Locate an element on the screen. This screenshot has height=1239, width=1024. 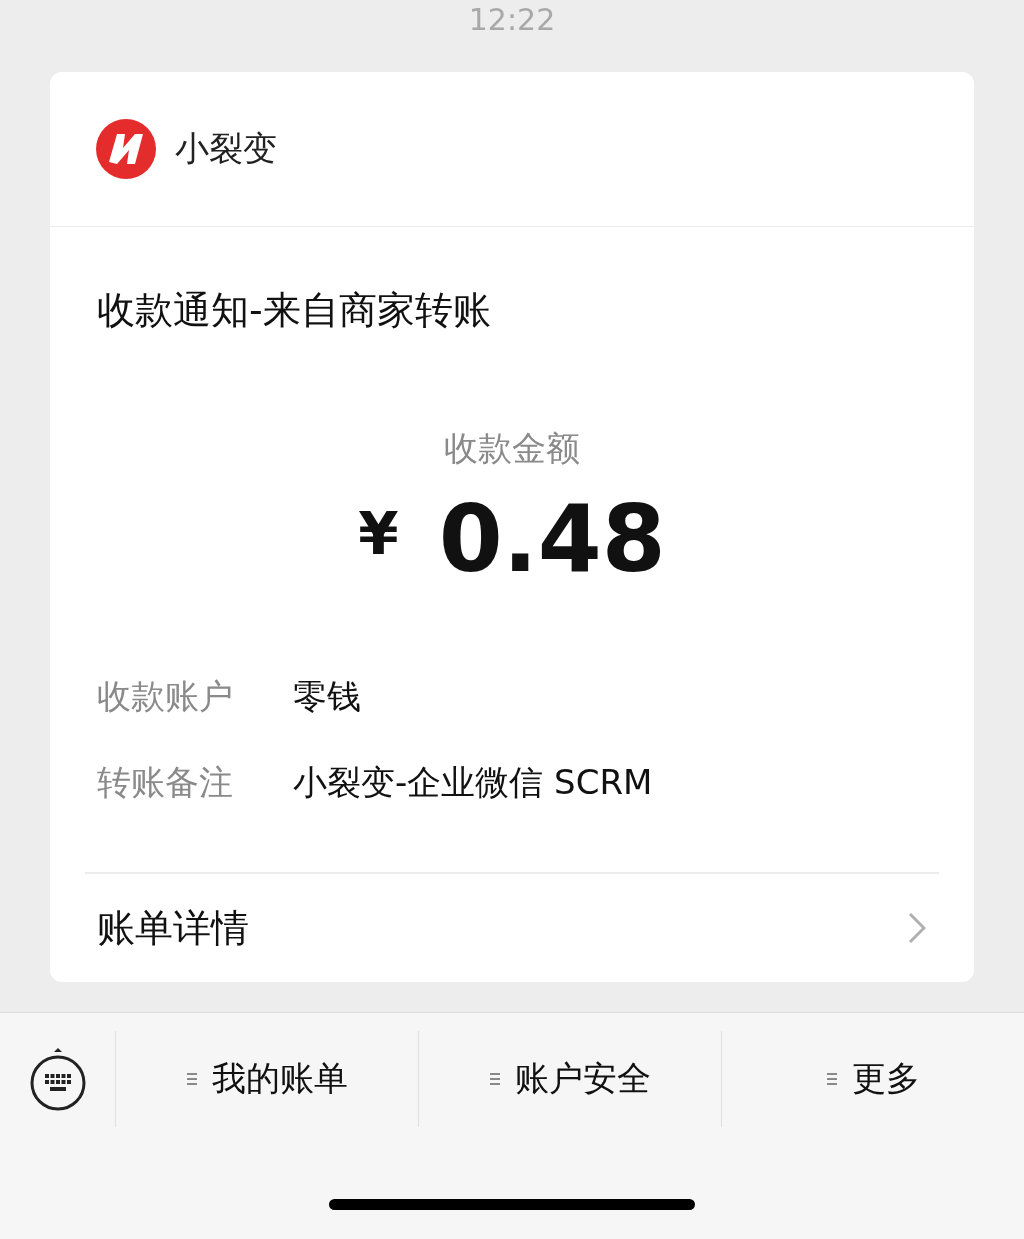
menu-button: 我的账单 is located at coordinates (267, 1079).